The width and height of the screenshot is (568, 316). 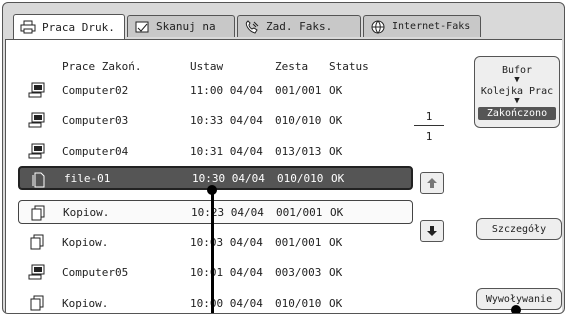 What do you see at coordinates (517, 113) in the screenshot?
I see `queue-option-complete: Zakończono` at bounding box center [517, 113].